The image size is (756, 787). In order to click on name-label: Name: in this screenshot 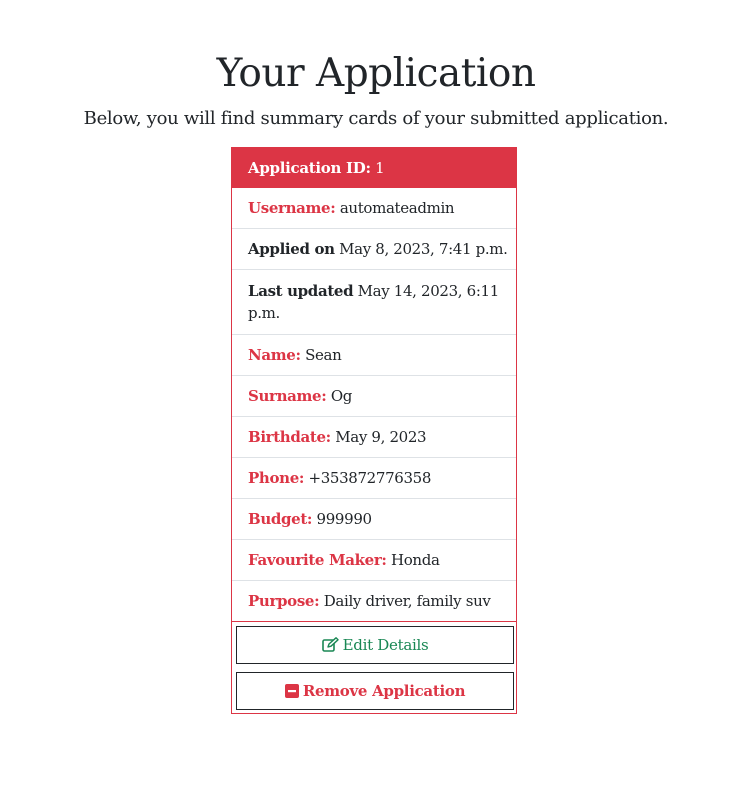, I will do `click(274, 355)`.